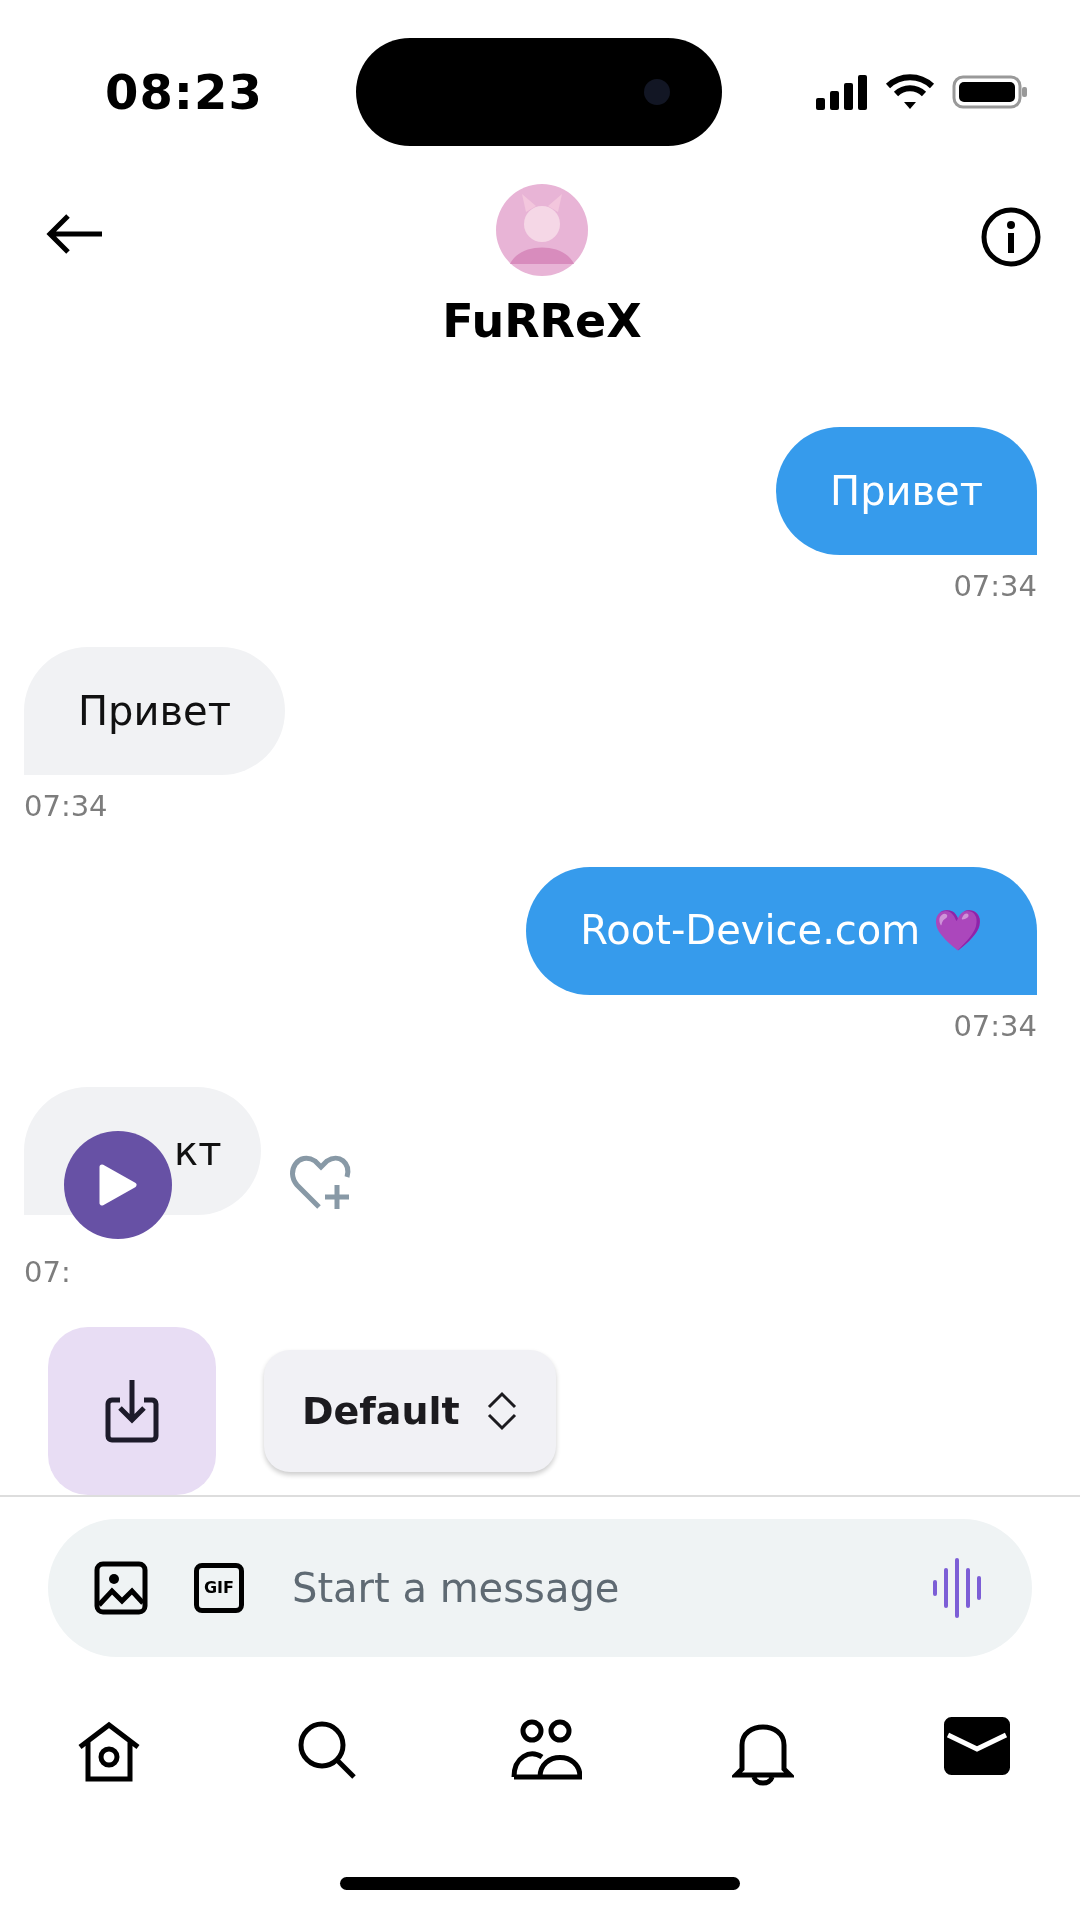  I want to click on mail-icon, so click(977, 1746).